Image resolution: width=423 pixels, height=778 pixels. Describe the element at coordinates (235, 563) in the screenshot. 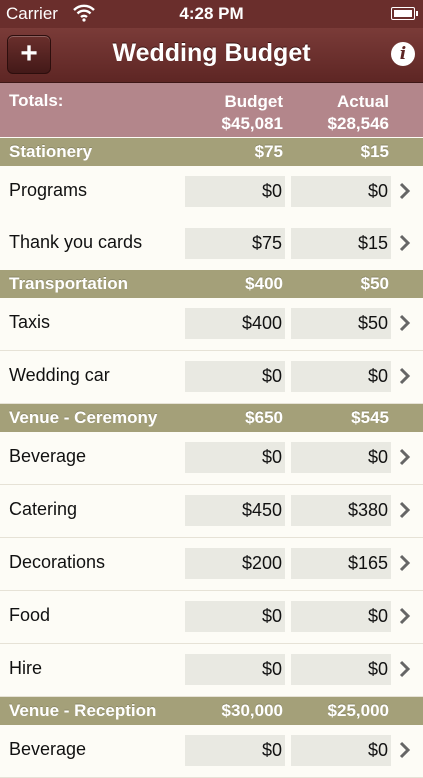

I see `budget-field: $200` at that location.